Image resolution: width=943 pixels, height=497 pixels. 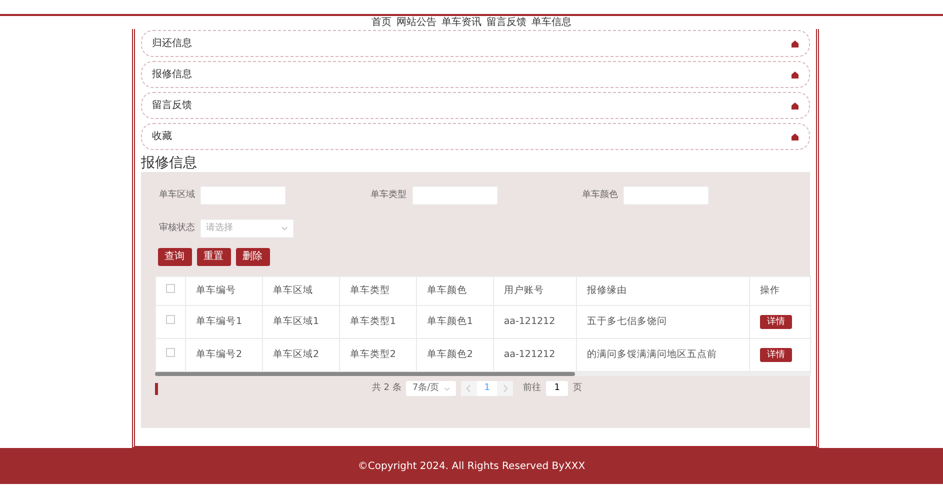 I want to click on menu-item-label: 收藏, so click(x=162, y=137).